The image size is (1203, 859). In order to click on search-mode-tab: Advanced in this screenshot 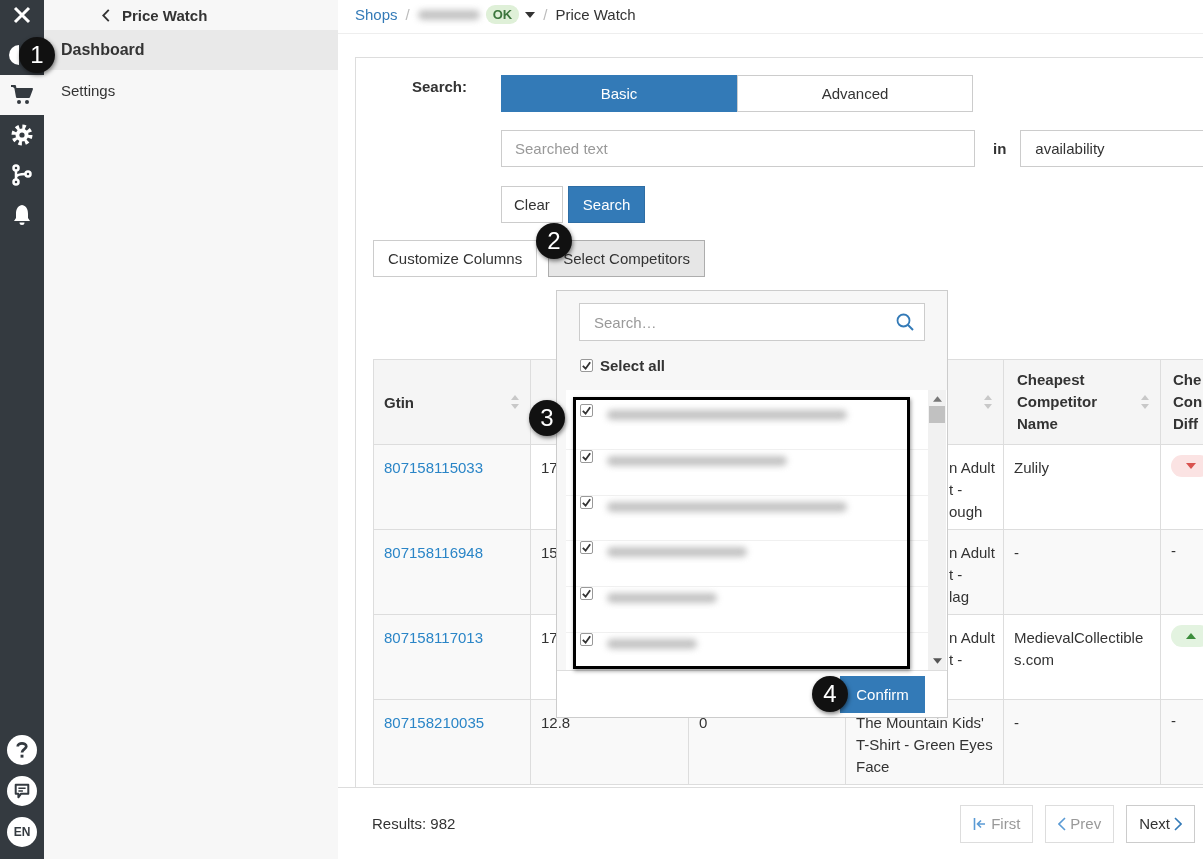, I will do `click(855, 93)`.